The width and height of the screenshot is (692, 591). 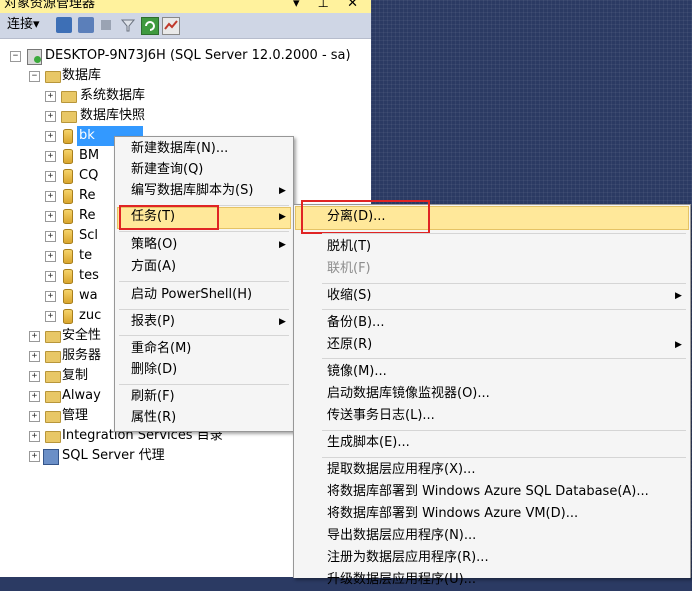 What do you see at coordinates (154, 417) in the screenshot?
I see `menu-item-label: 属性(R)` at bounding box center [154, 417].